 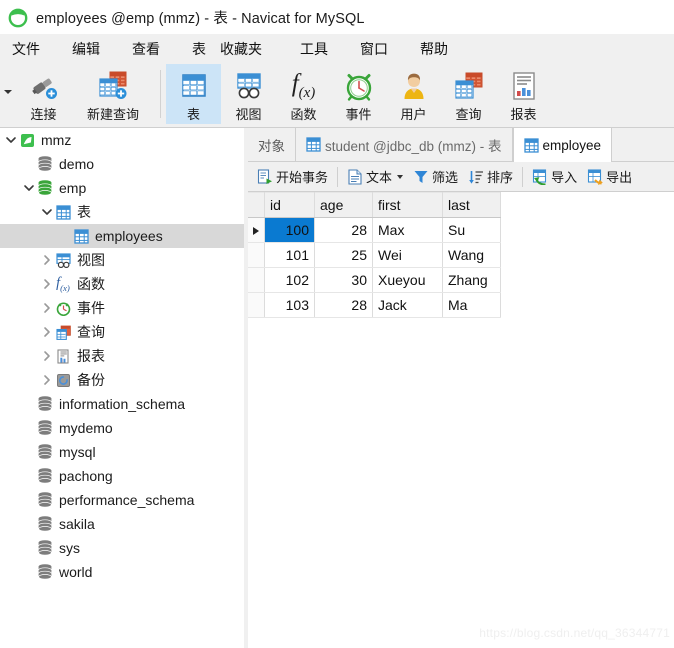 I want to click on column-header-first: first, so click(x=407, y=205).